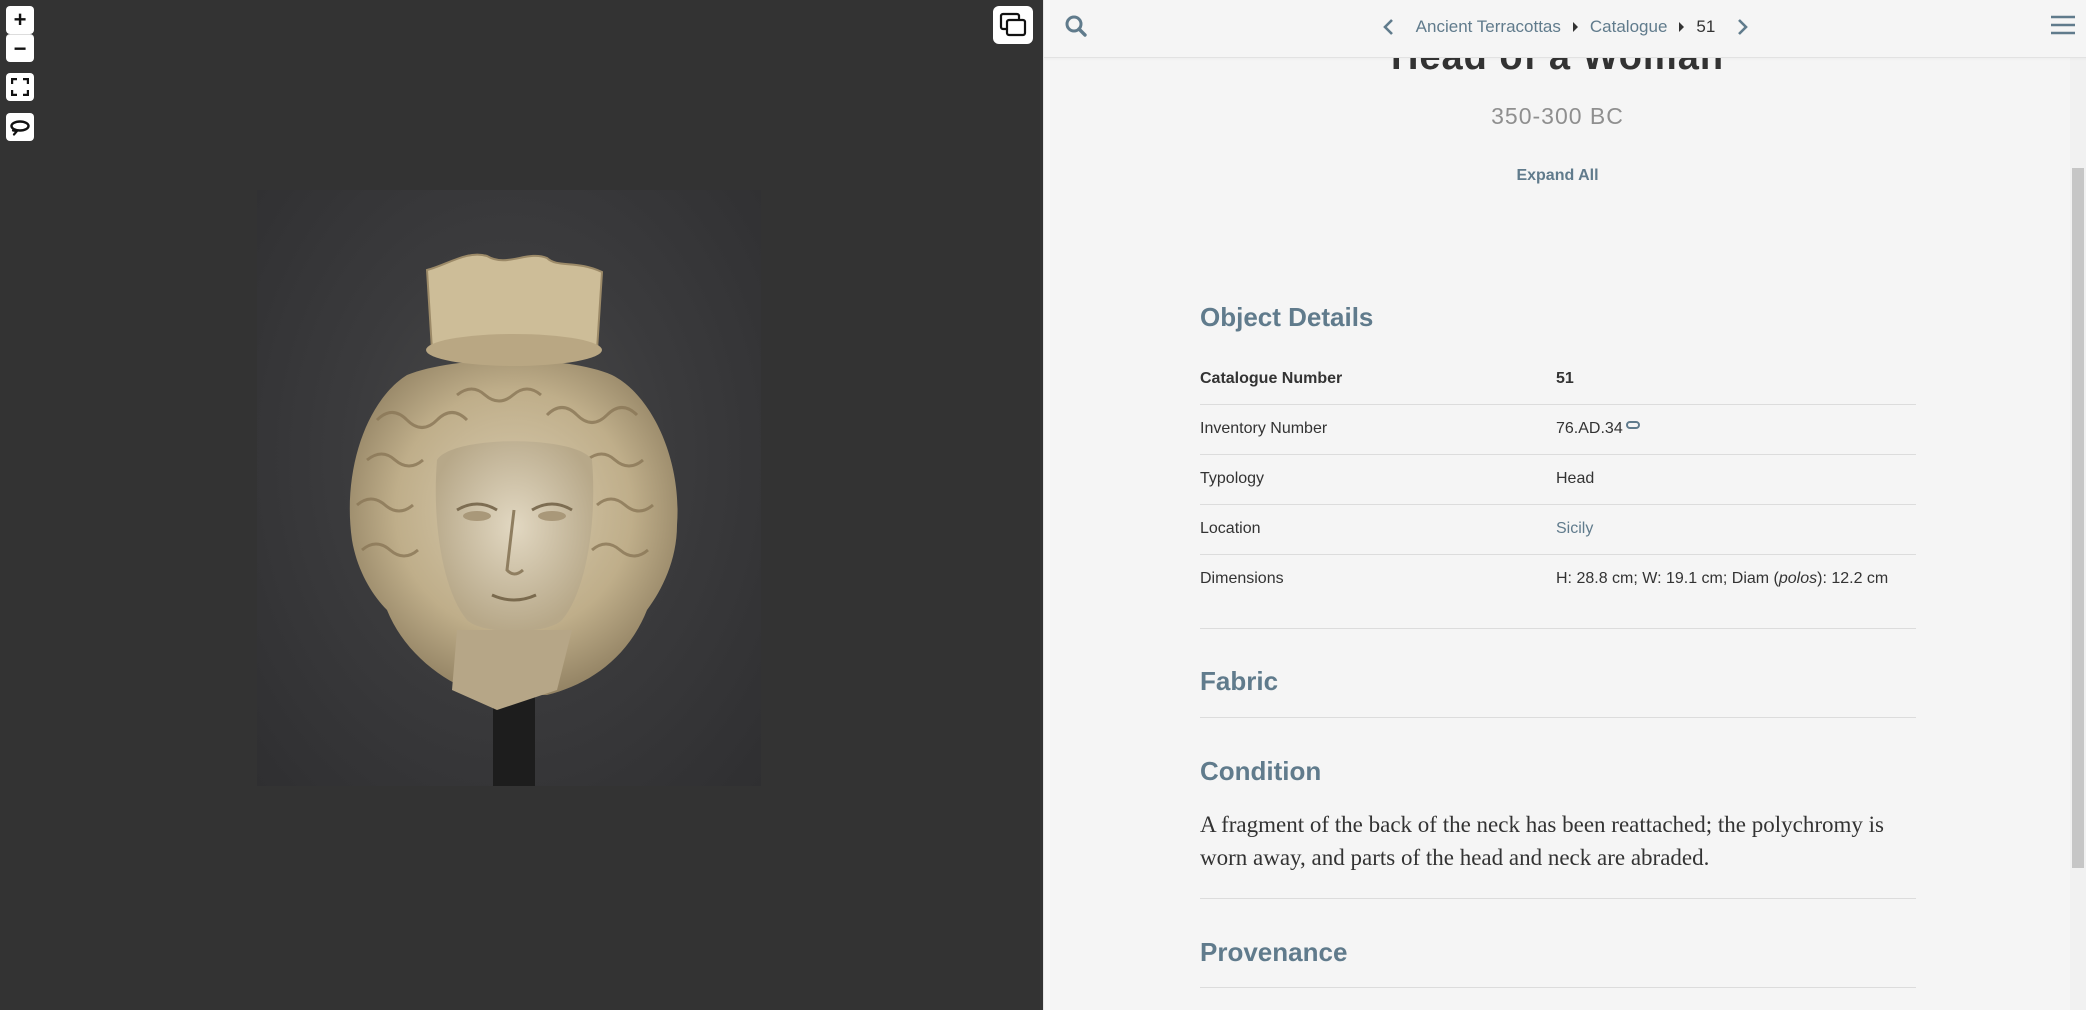 The image size is (2086, 1010). What do you see at coordinates (1232, 478) in the screenshot?
I see `row-key: Typology` at bounding box center [1232, 478].